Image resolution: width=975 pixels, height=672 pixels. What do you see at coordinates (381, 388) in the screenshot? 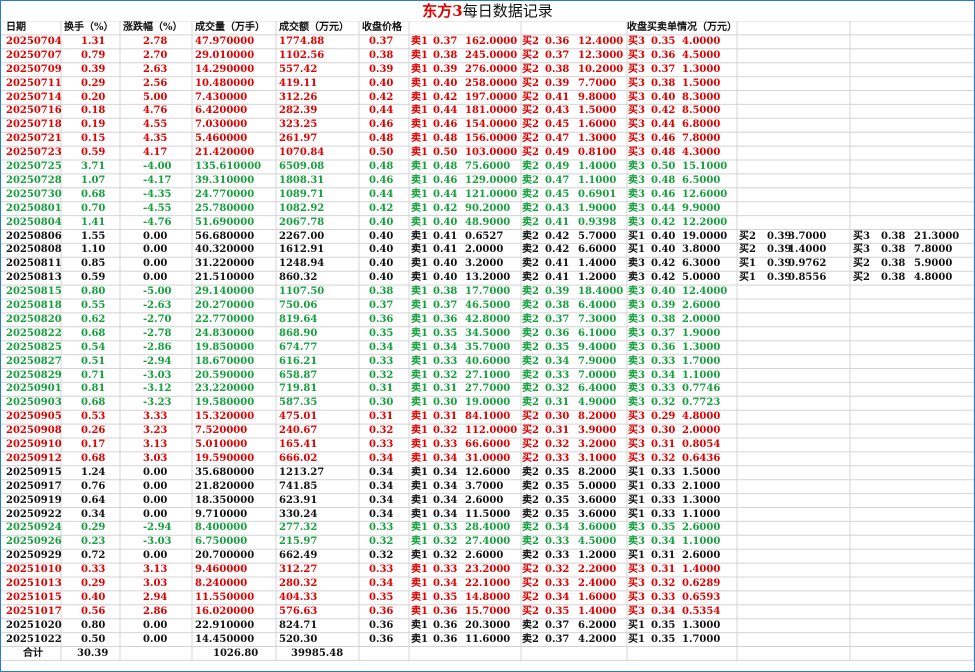
I see `cell-close: 0.31` at bounding box center [381, 388].